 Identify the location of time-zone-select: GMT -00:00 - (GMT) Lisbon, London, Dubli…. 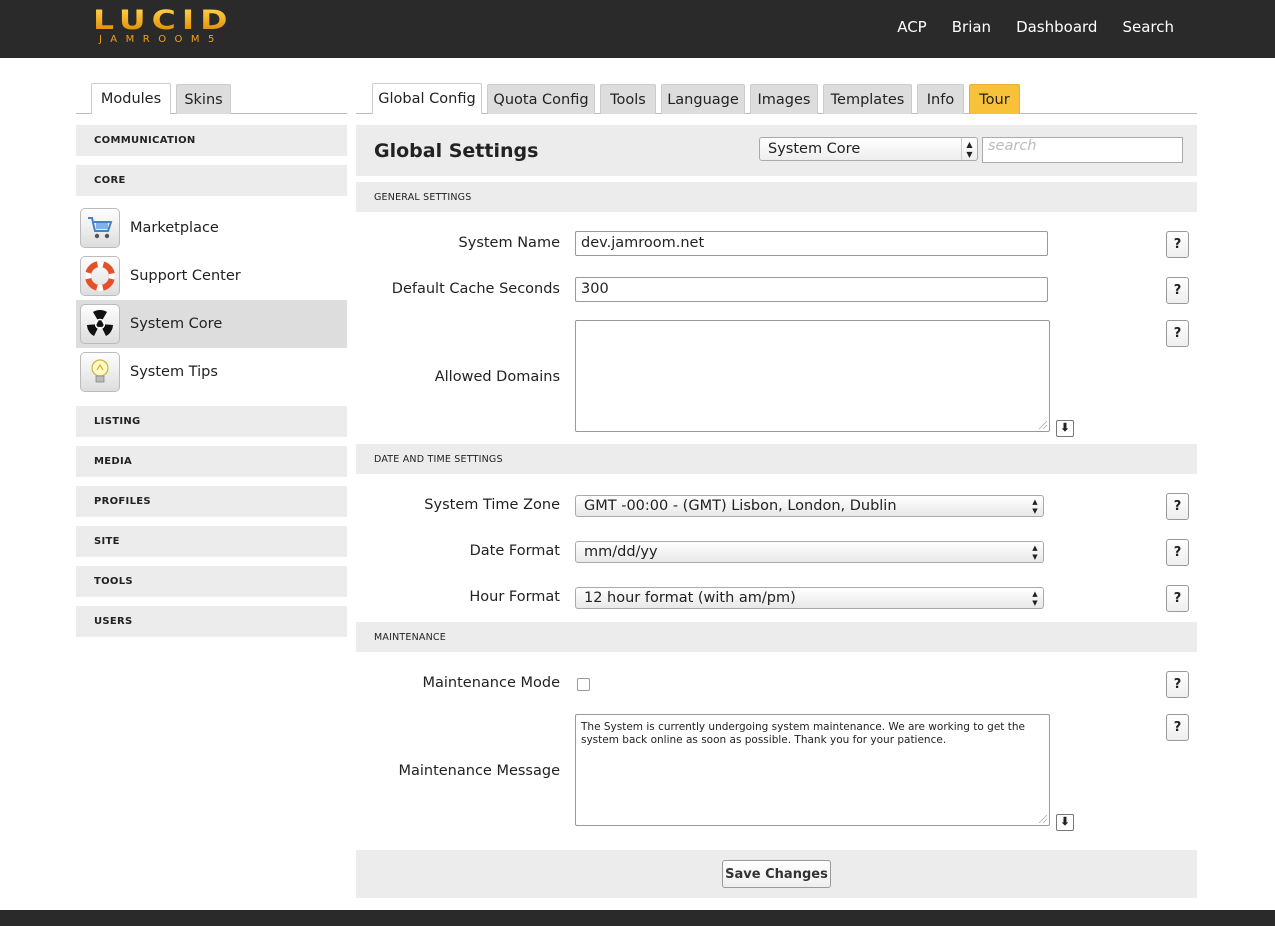
(809, 506).